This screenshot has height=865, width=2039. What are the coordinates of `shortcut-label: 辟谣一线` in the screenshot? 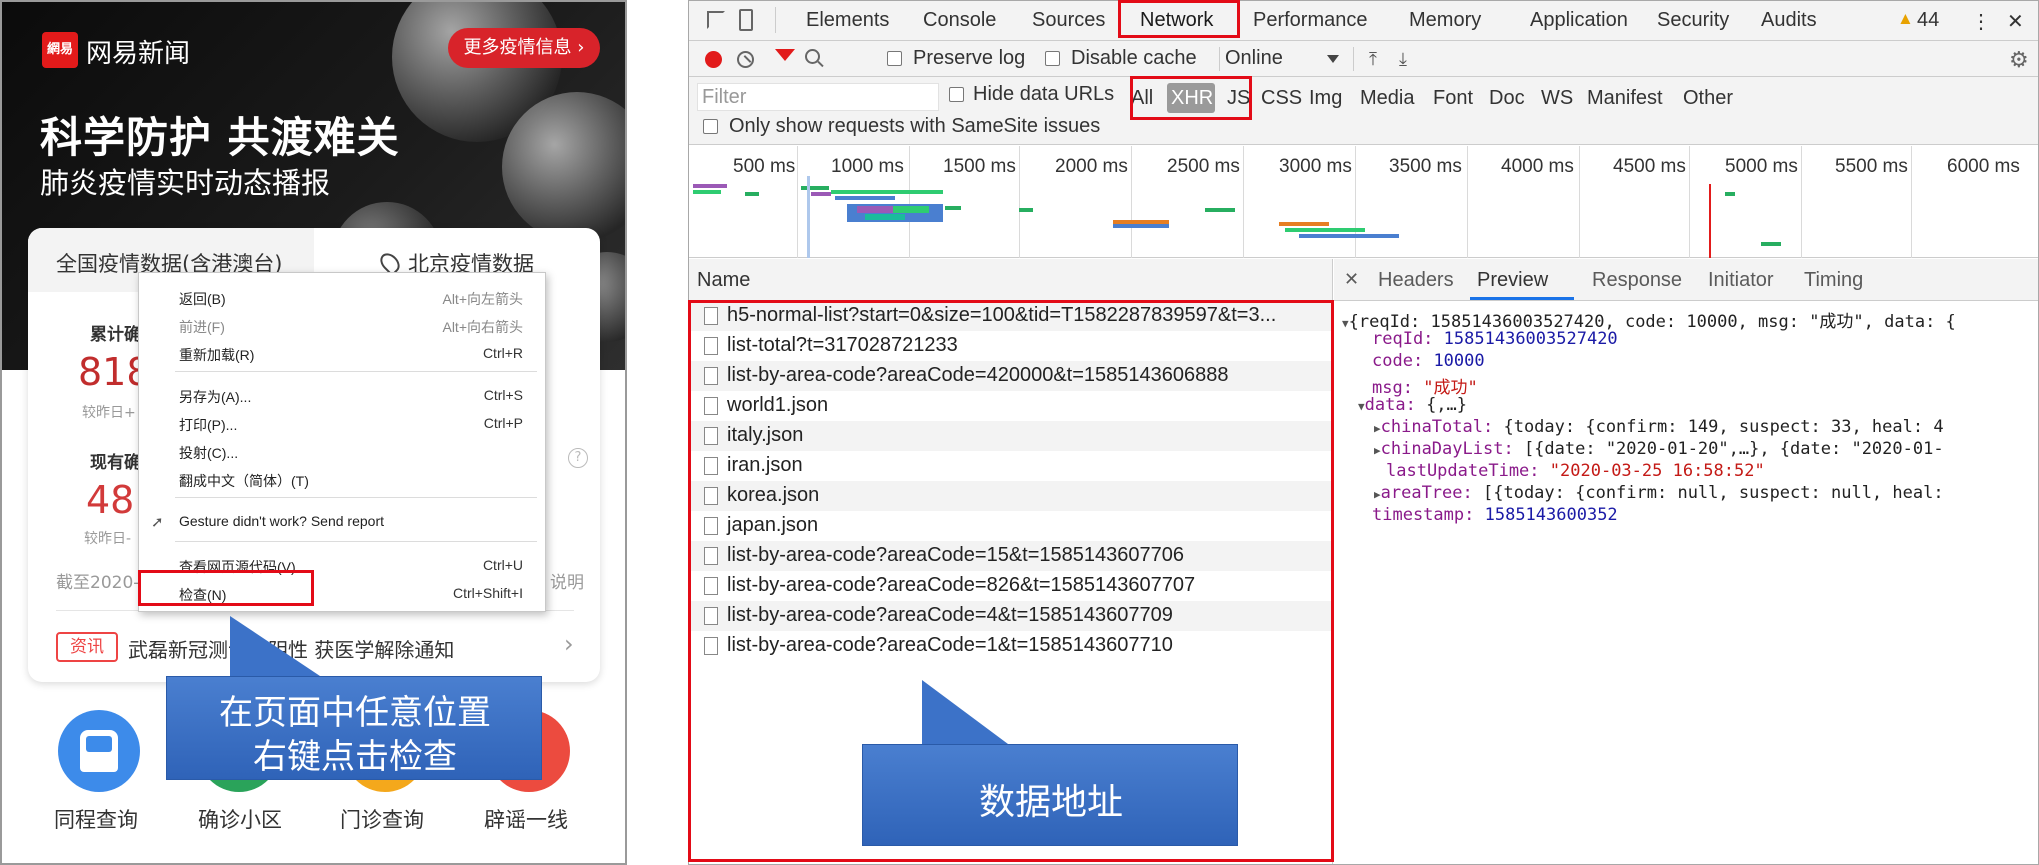 It's located at (526, 820).